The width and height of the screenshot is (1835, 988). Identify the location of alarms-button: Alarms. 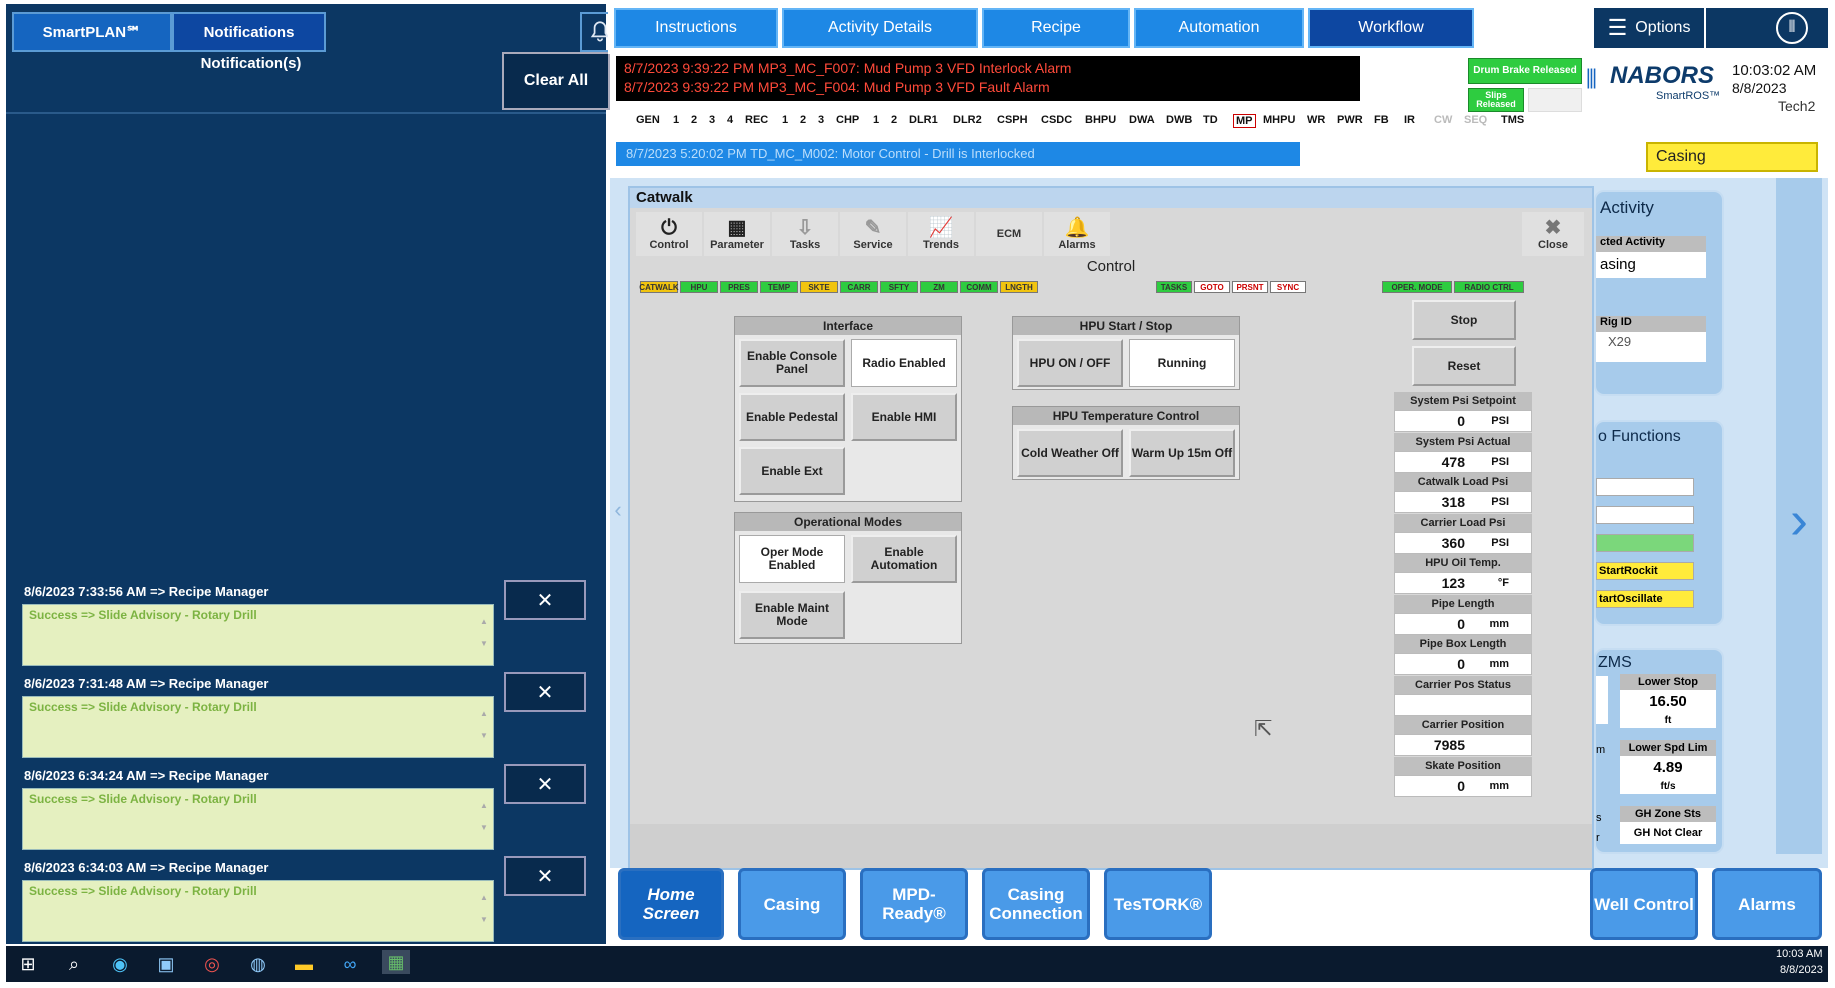
(1767, 904).